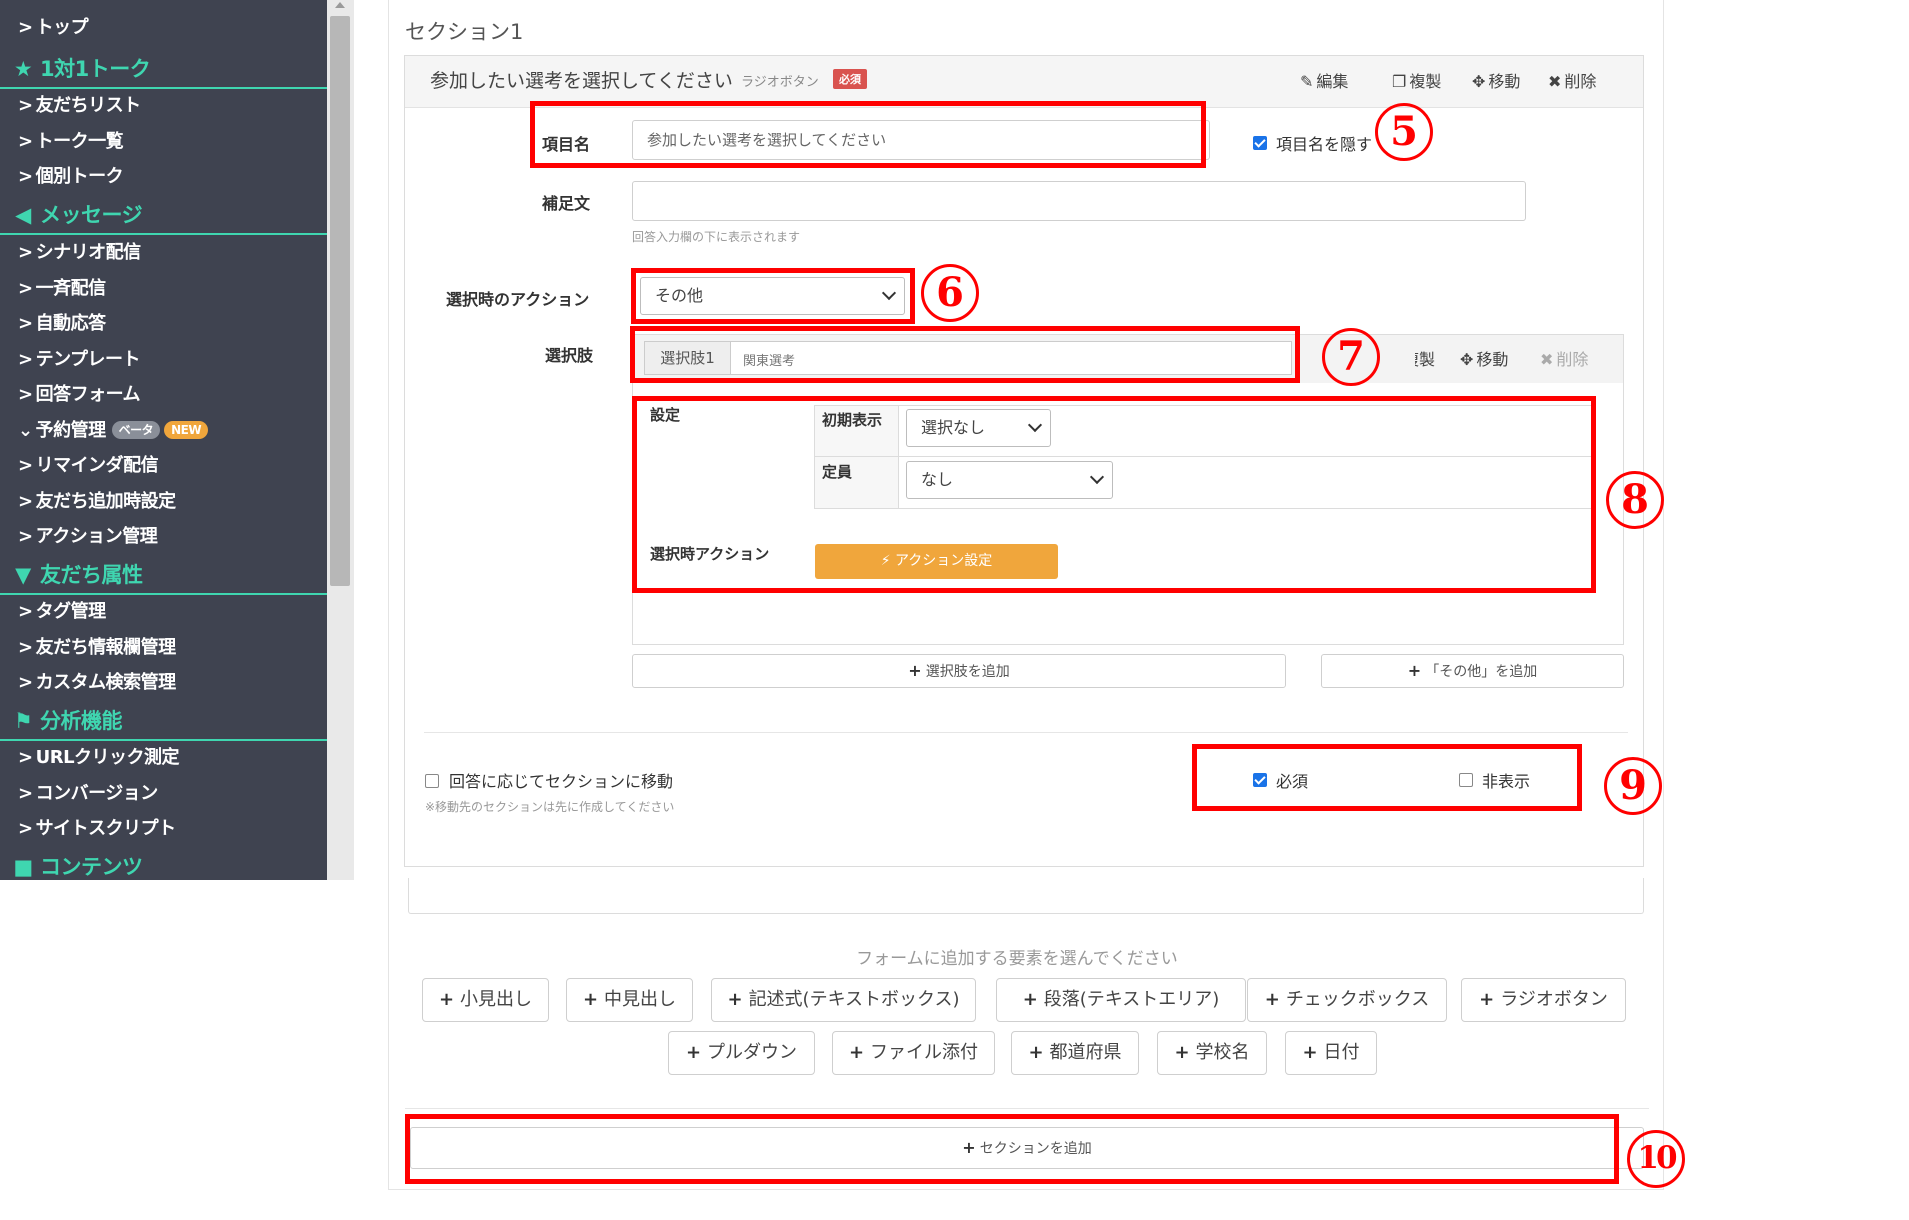 The width and height of the screenshot is (1909, 1220). I want to click on choice-move-button: ✥ 移動, so click(1484, 358).